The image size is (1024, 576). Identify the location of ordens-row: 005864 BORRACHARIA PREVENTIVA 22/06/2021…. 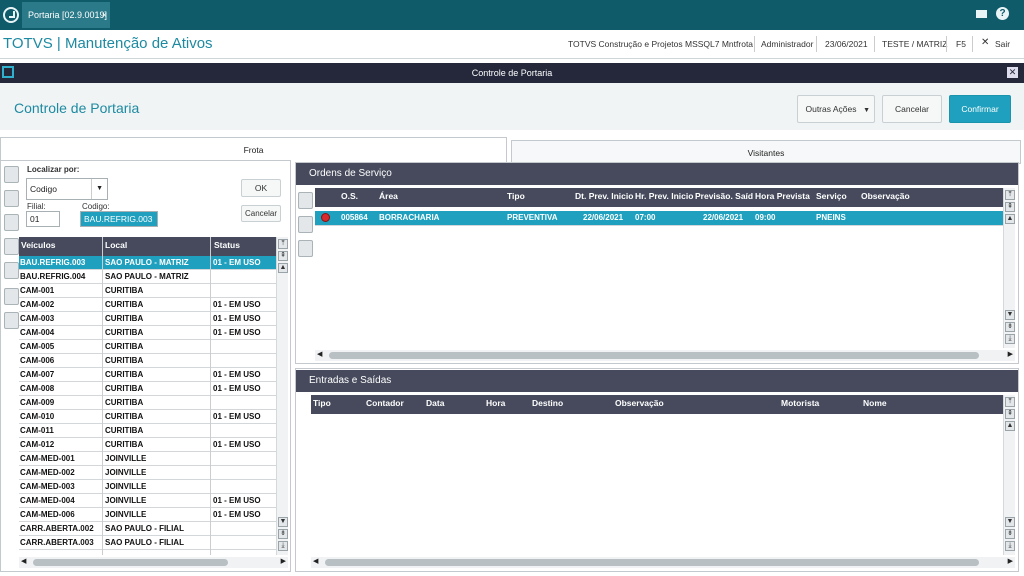
(659, 218).